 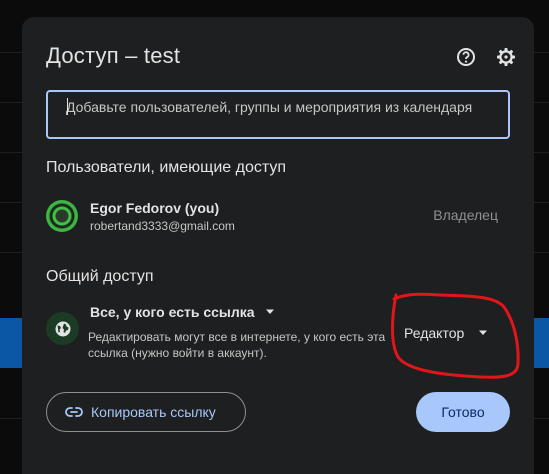 What do you see at coordinates (153, 412) in the screenshot?
I see `copy-link-label: Копировать ссылку` at bounding box center [153, 412].